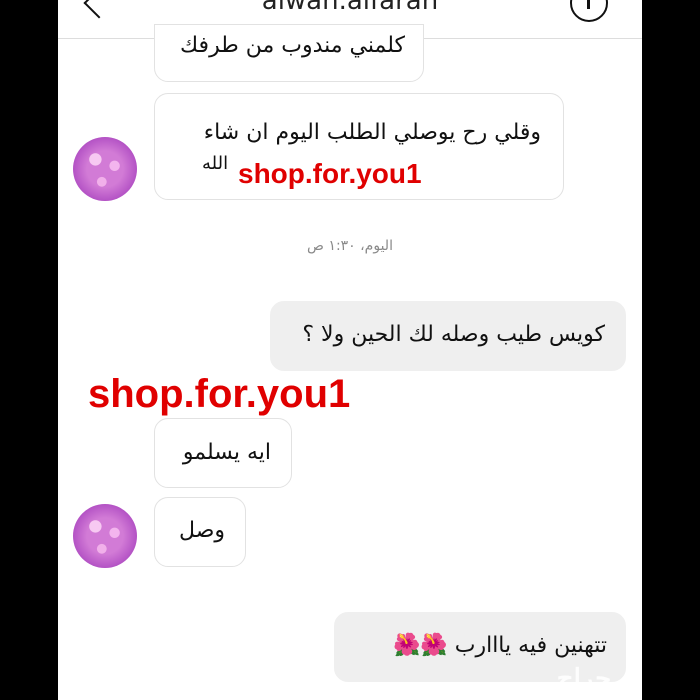 This screenshot has width=700, height=700. Describe the element at coordinates (453, 334) in the screenshot. I see `message-text: كويس طيب وصله لك الحين ولا ؟` at that location.